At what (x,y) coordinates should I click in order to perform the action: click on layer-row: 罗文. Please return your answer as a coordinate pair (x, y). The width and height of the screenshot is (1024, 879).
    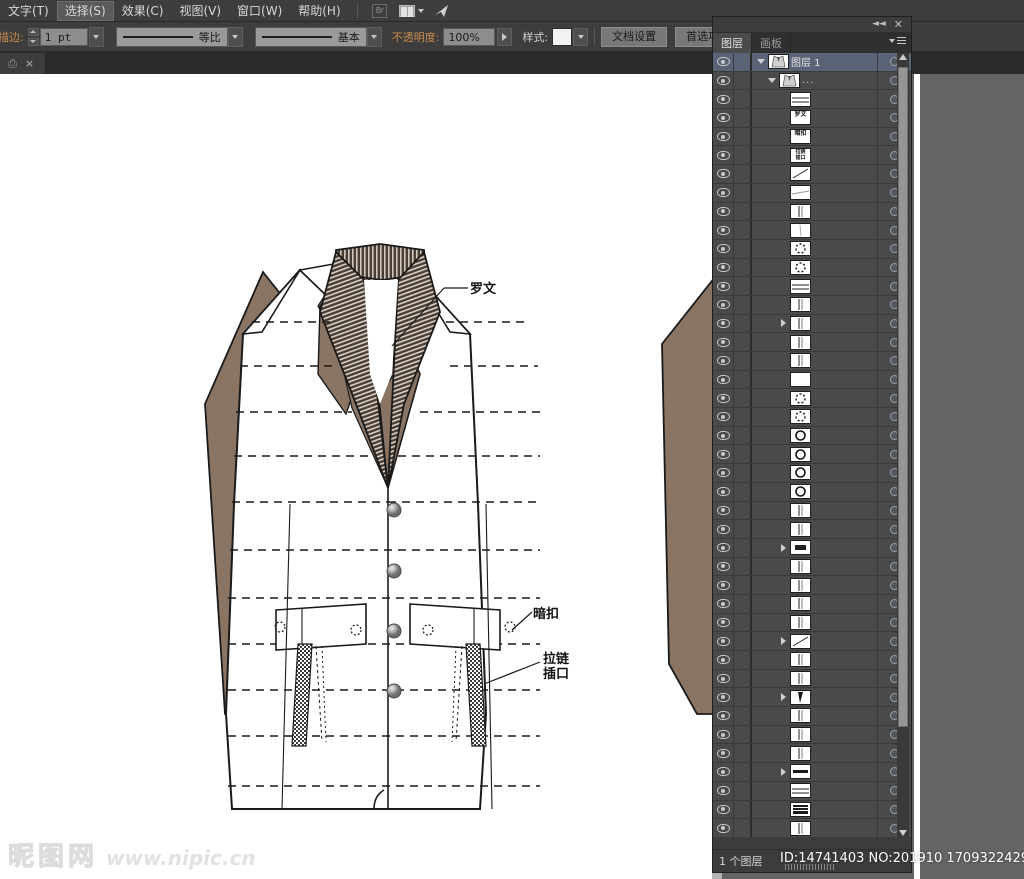
    Looking at the image, I should click on (812, 118).